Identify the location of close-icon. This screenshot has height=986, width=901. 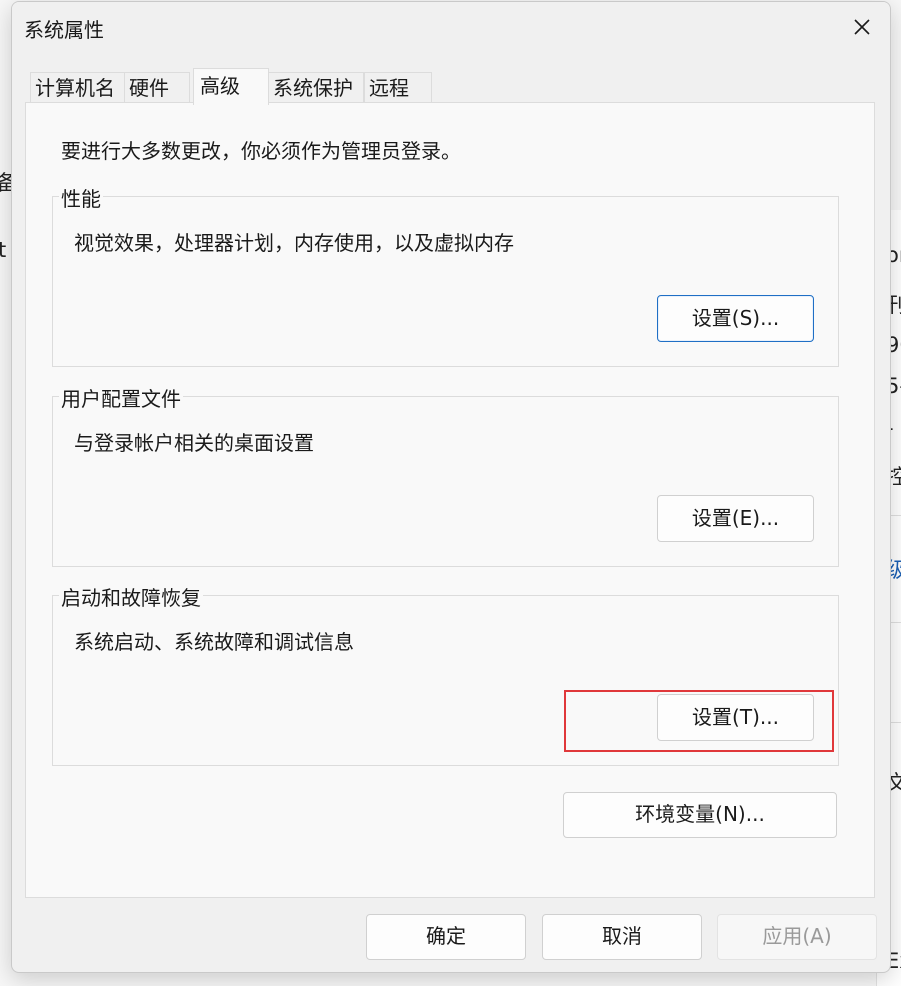
(862, 27).